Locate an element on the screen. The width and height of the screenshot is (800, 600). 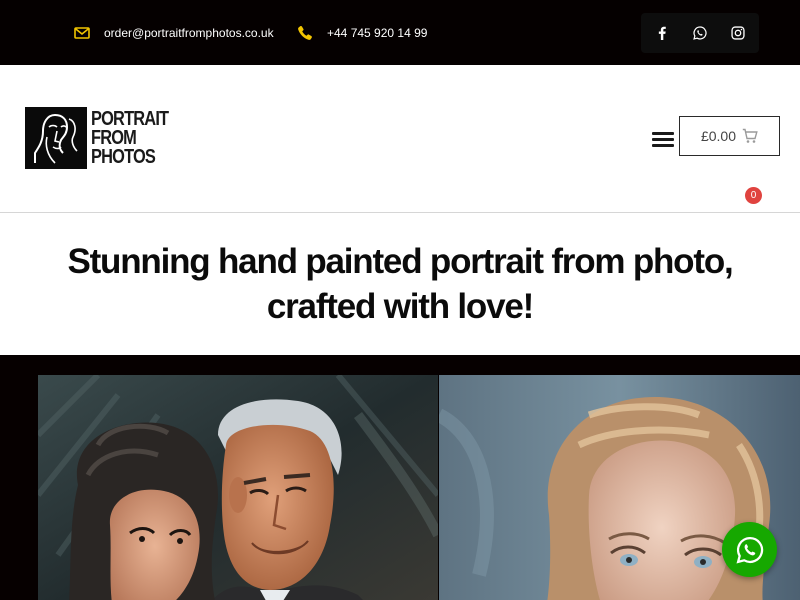
envelope-icon is located at coordinates (82, 32).